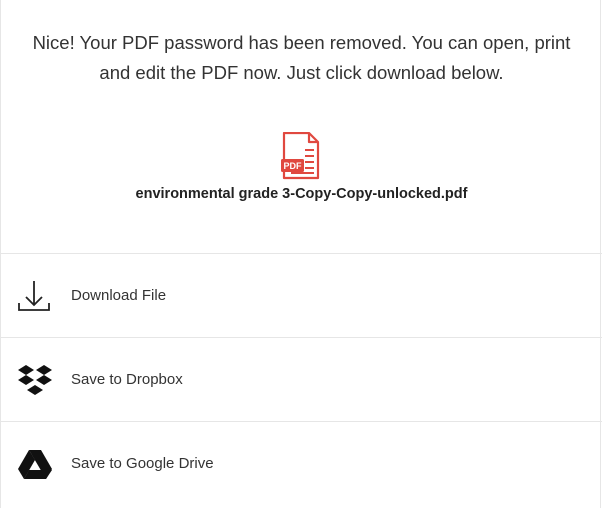 The image size is (603, 508). I want to click on google-drive-icon, so click(35, 464).